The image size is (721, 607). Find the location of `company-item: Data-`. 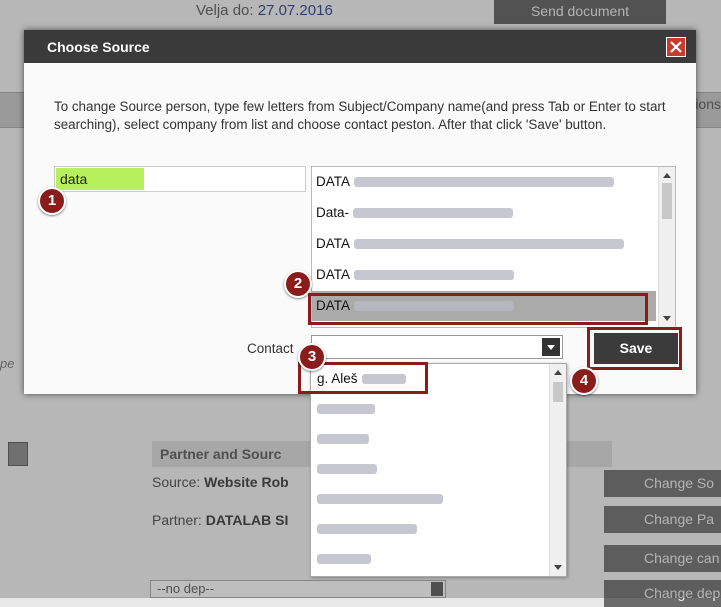

company-item: Data- is located at coordinates (485, 213).